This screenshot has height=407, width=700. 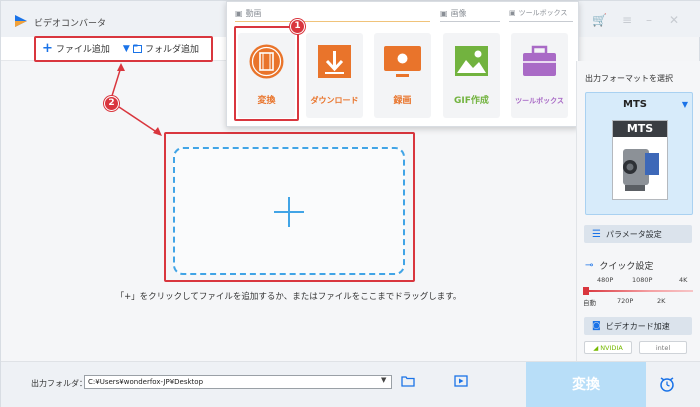 What do you see at coordinates (541, 21) in the screenshot?
I see `section-divider-toolbox` at bounding box center [541, 21].